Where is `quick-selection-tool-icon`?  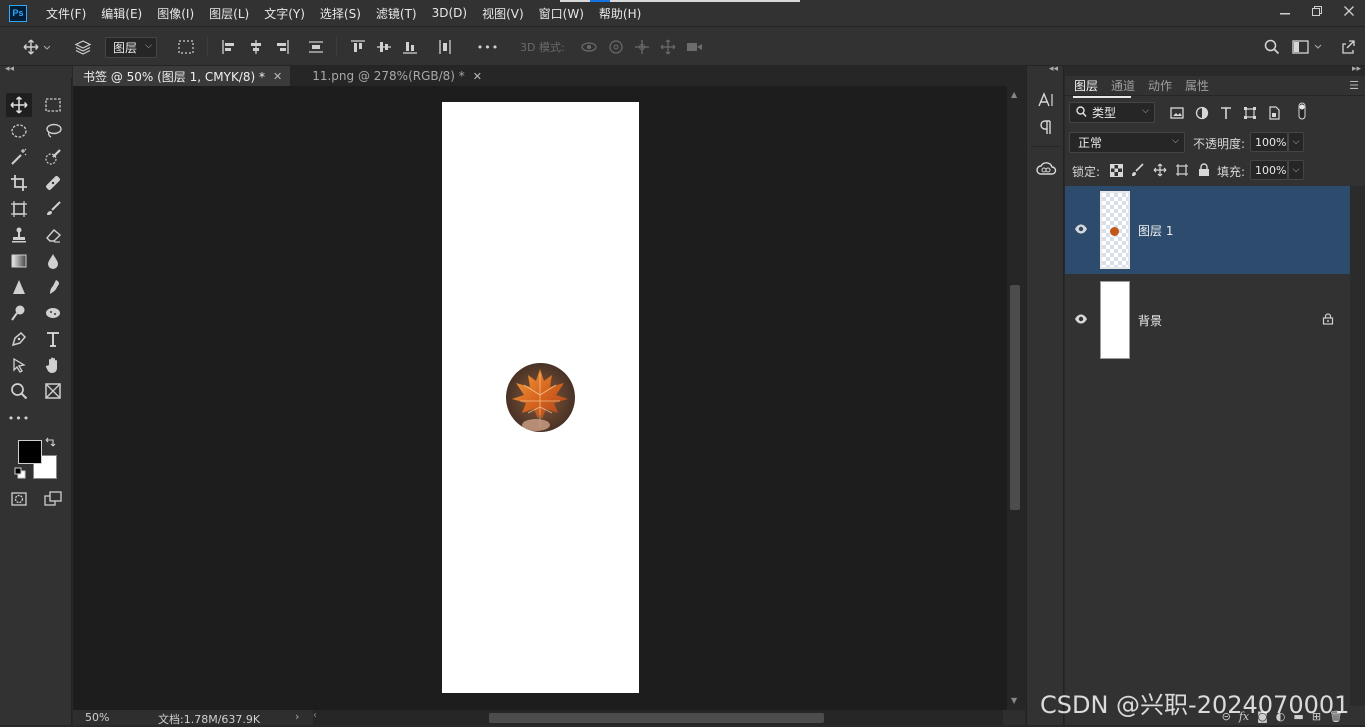 quick-selection-tool-icon is located at coordinates (53, 157).